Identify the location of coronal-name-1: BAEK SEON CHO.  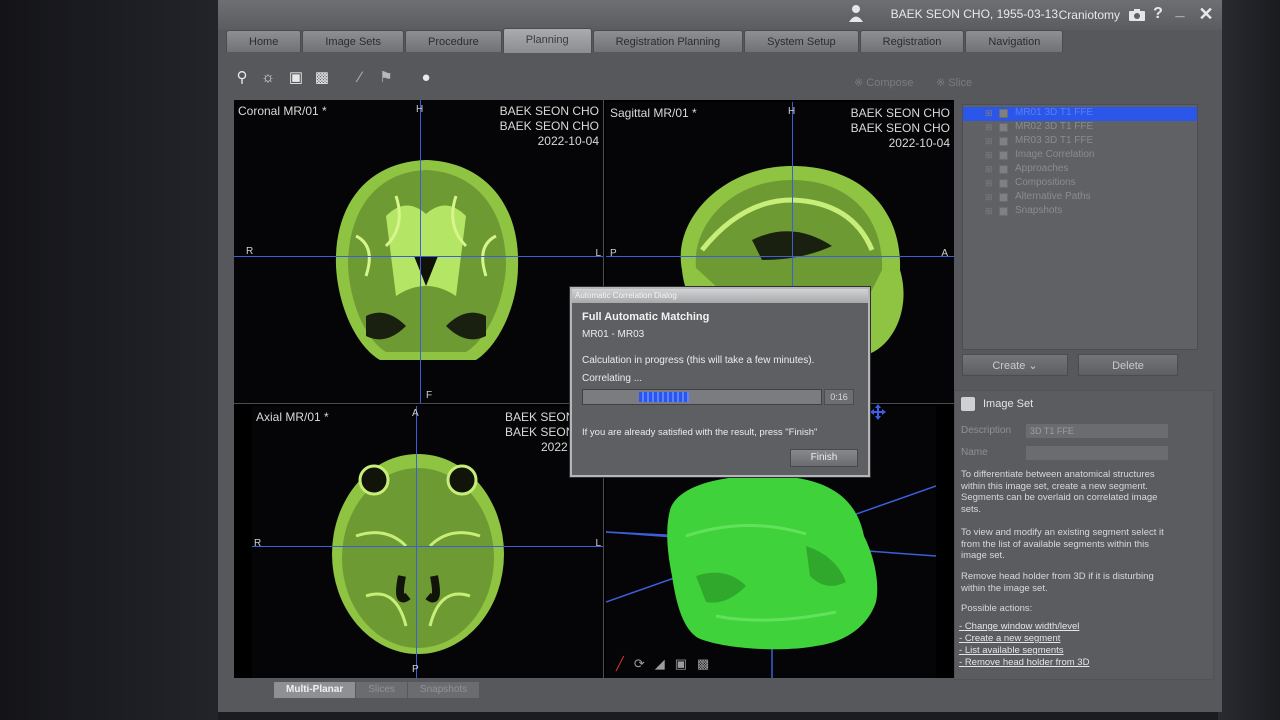
(549, 111).